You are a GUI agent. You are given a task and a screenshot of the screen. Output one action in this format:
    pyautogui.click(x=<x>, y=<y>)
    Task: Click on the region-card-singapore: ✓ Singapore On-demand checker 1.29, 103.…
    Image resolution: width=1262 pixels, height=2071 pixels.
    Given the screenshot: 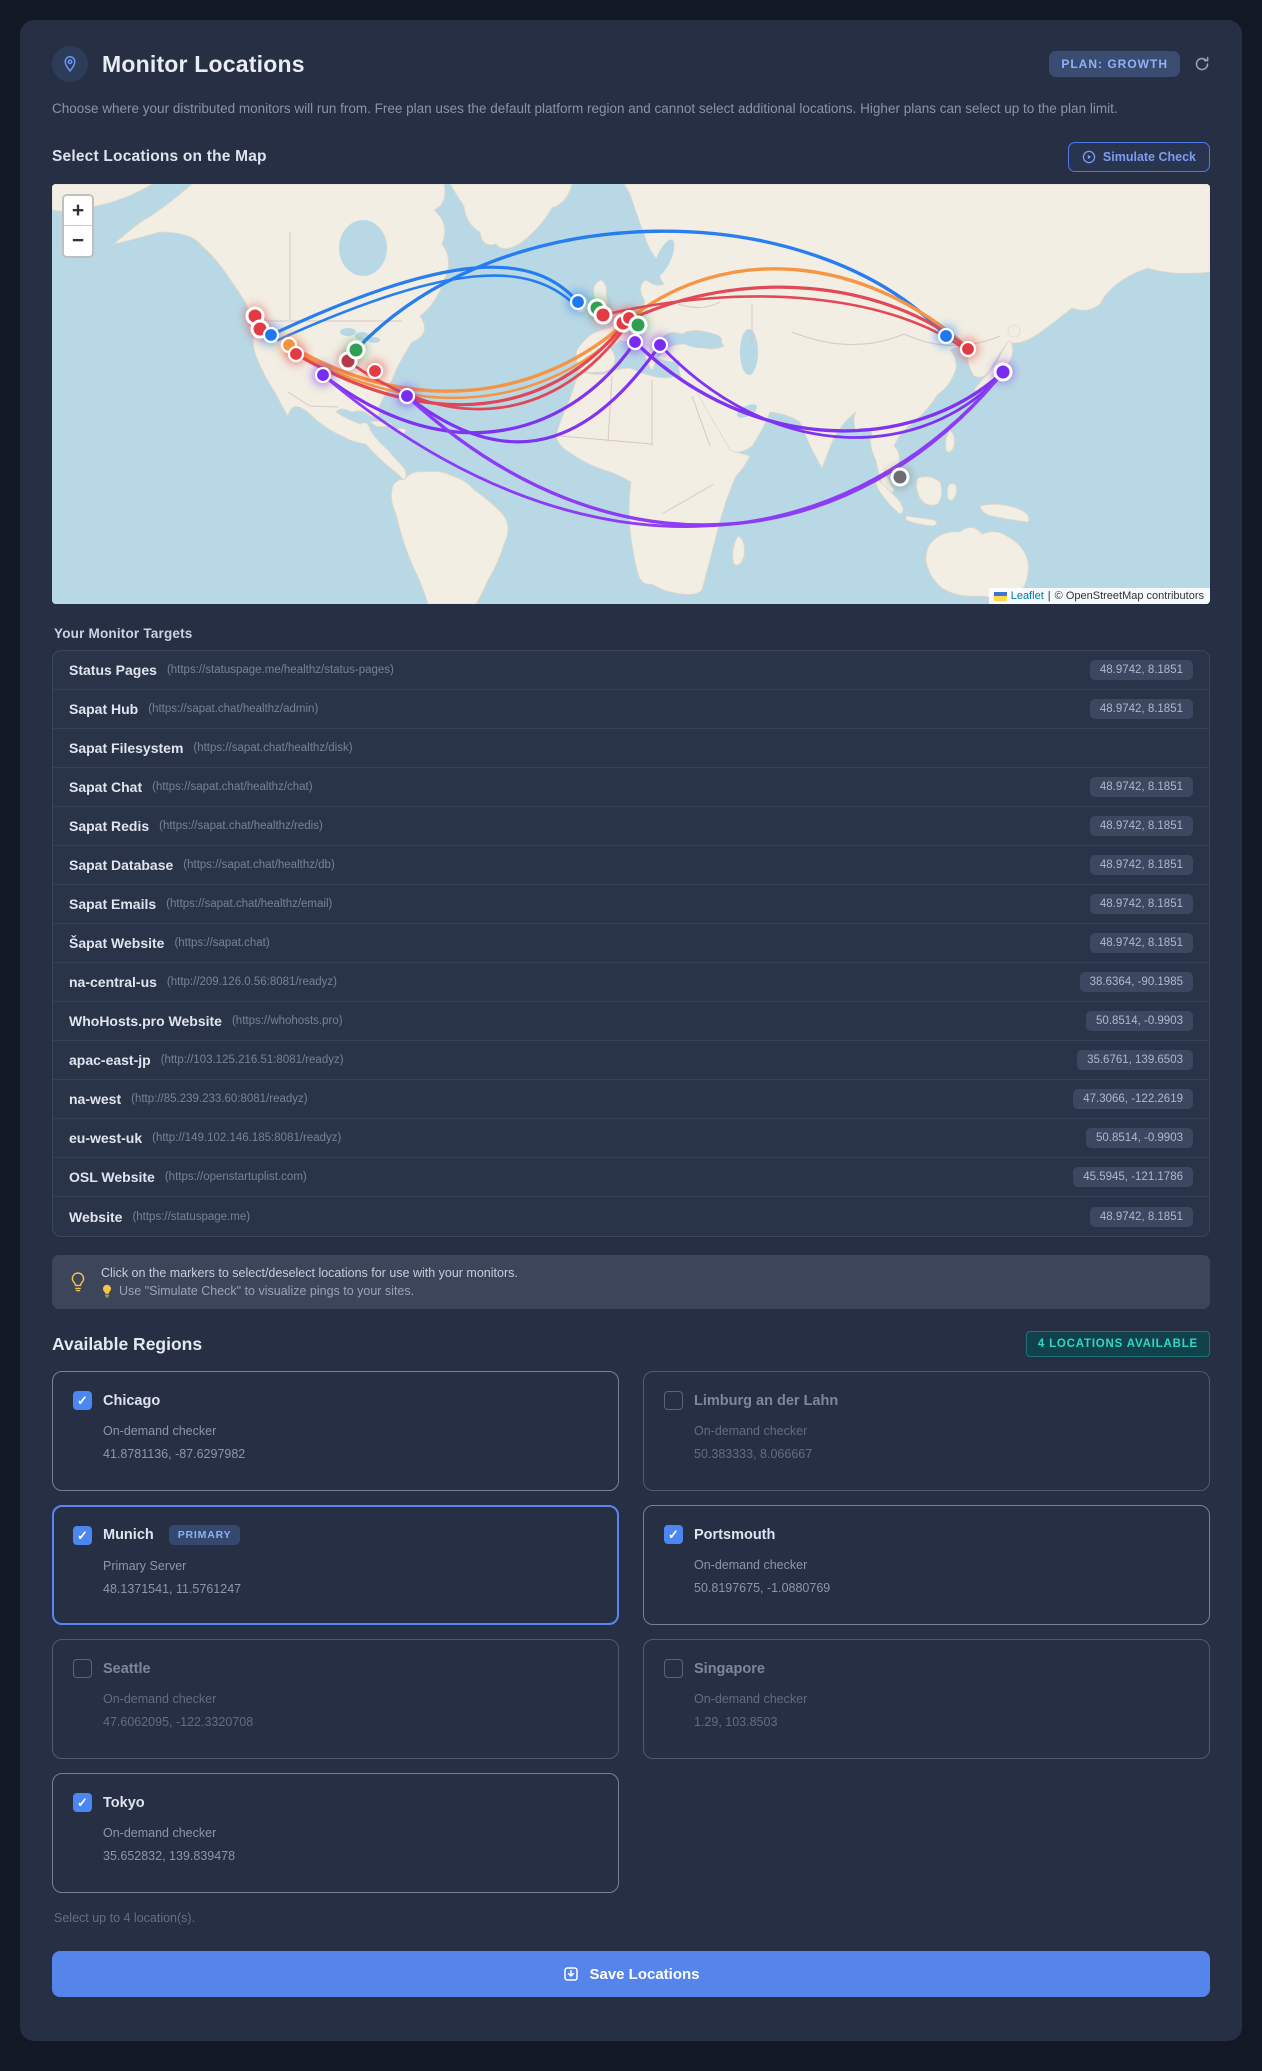 What is the action you would take?
    pyautogui.click(x=926, y=1699)
    